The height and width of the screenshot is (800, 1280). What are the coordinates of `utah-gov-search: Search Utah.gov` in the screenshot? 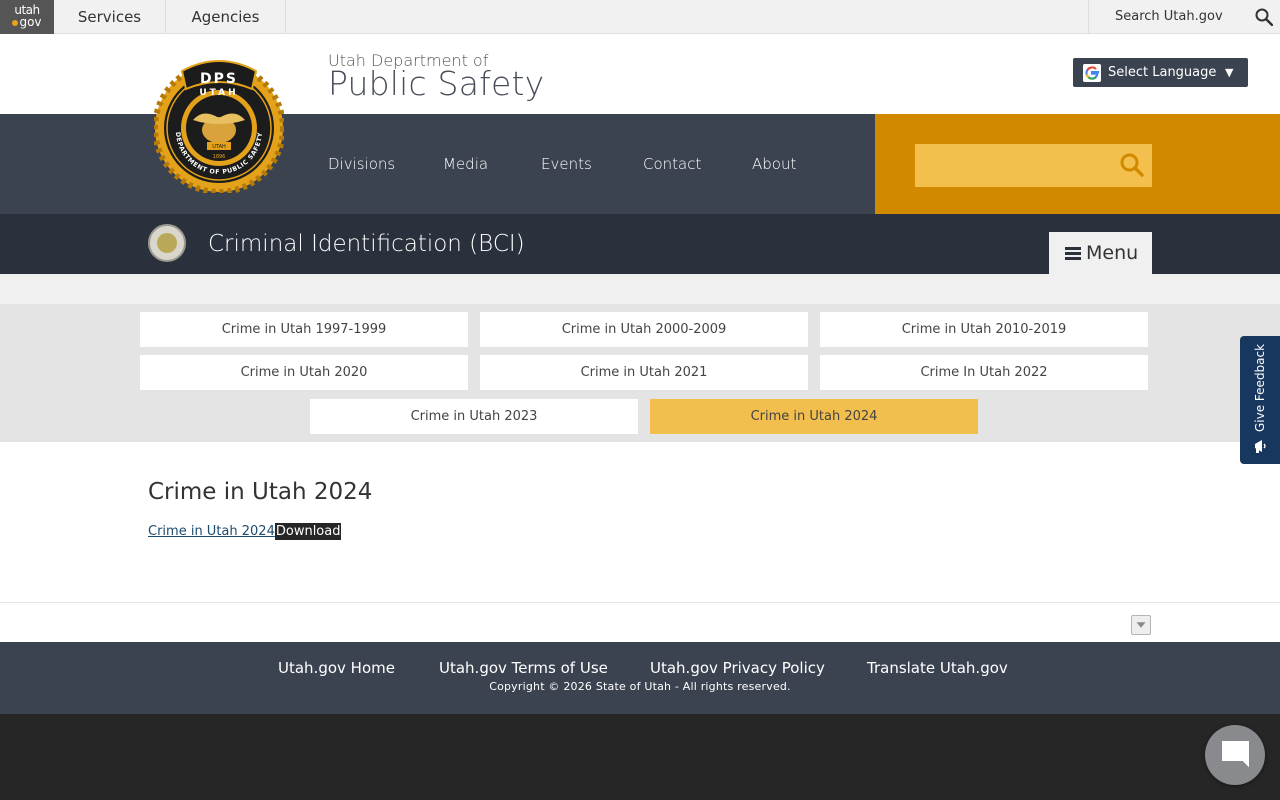 It's located at (1184, 17).